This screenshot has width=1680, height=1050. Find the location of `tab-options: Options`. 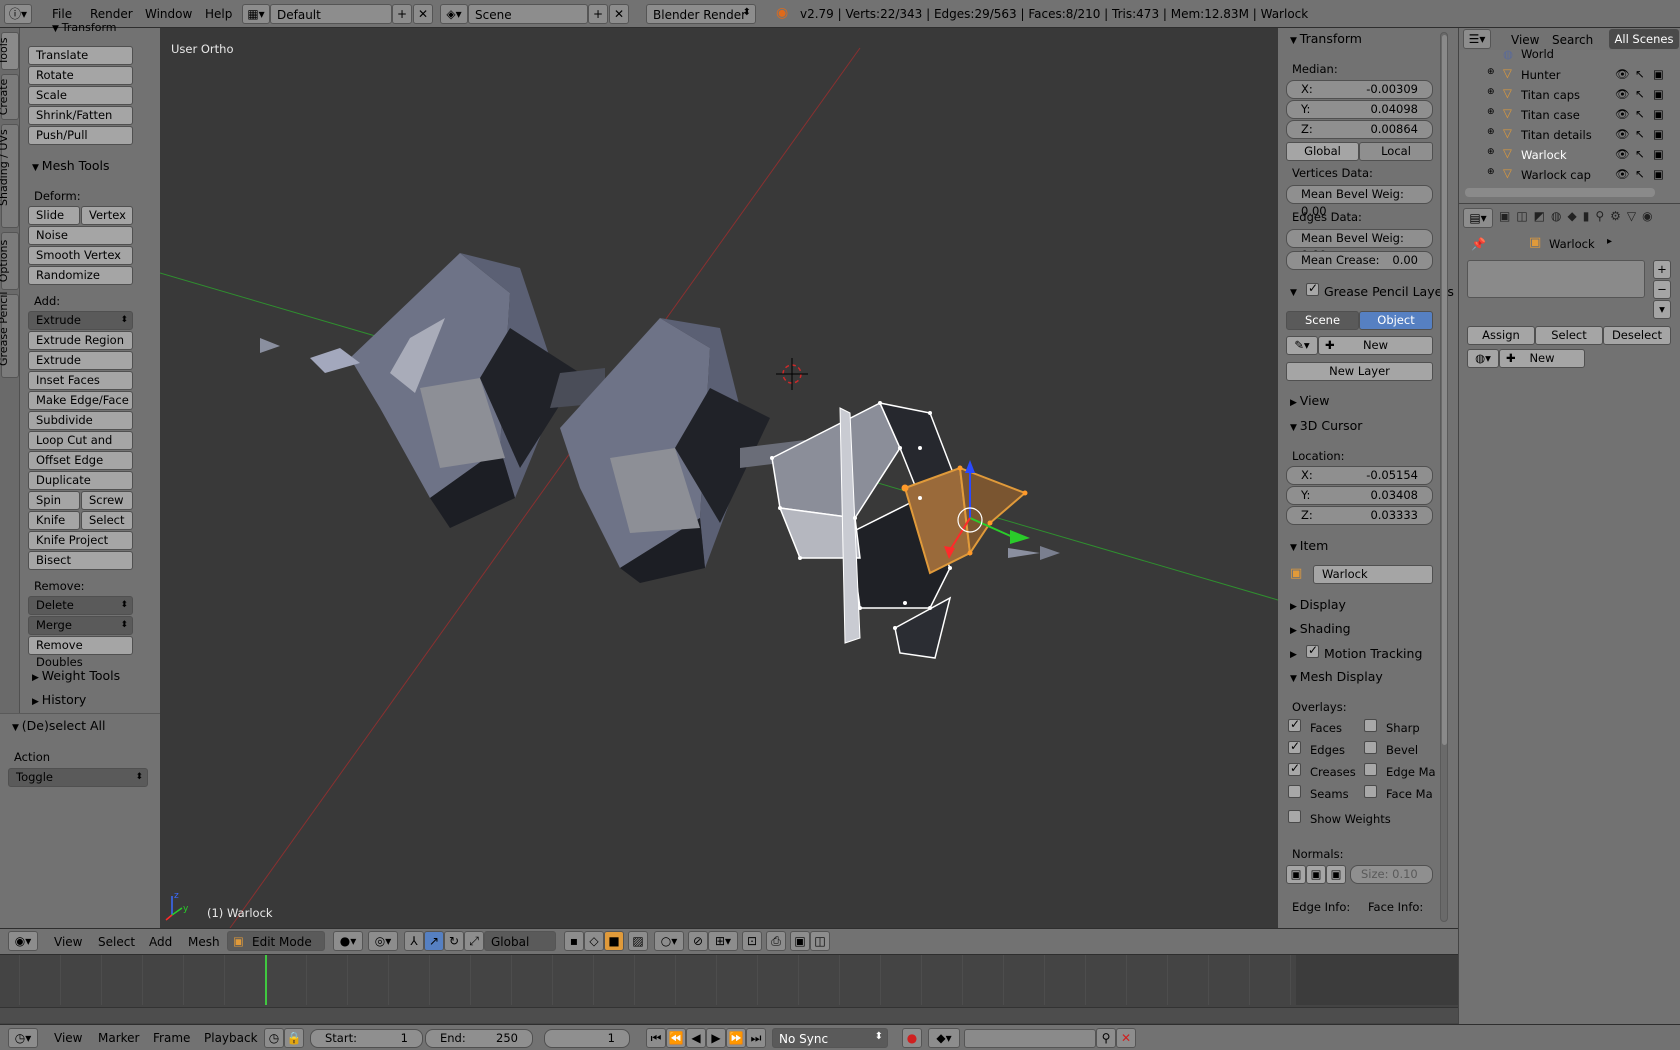

tab-options: Options is located at coordinates (9, 261).